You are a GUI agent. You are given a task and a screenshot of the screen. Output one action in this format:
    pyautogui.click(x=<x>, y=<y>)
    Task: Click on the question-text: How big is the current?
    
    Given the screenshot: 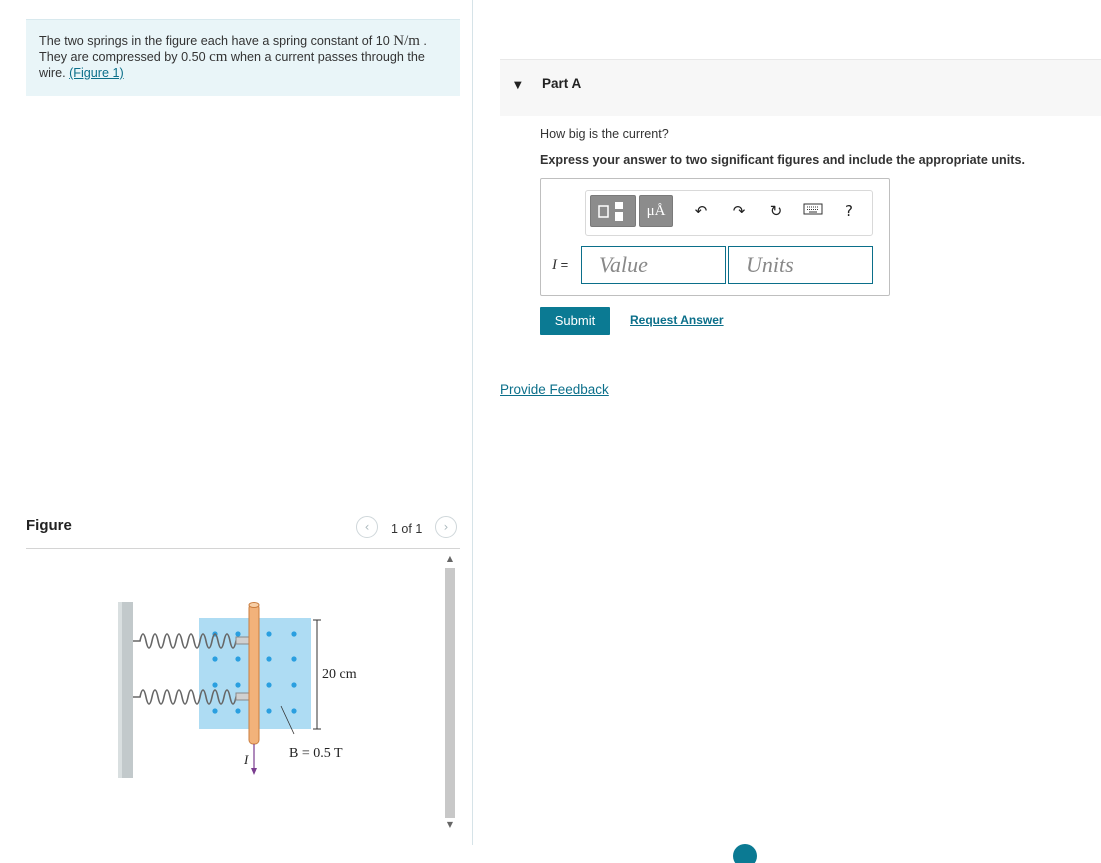 What is the action you would take?
    pyautogui.click(x=604, y=134)
    